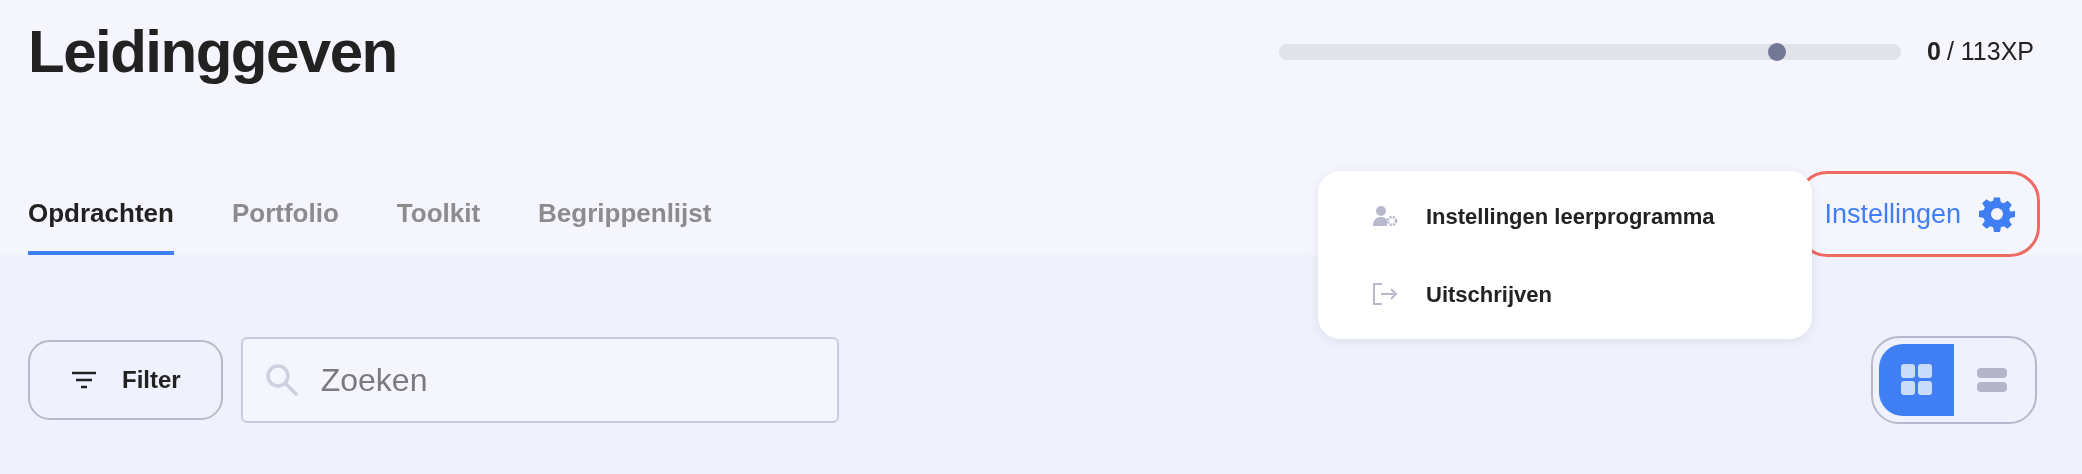  What do you see at coordinates (281, 380) in the screenshot?
I see `search-icon` at bounding box center [281, 380].